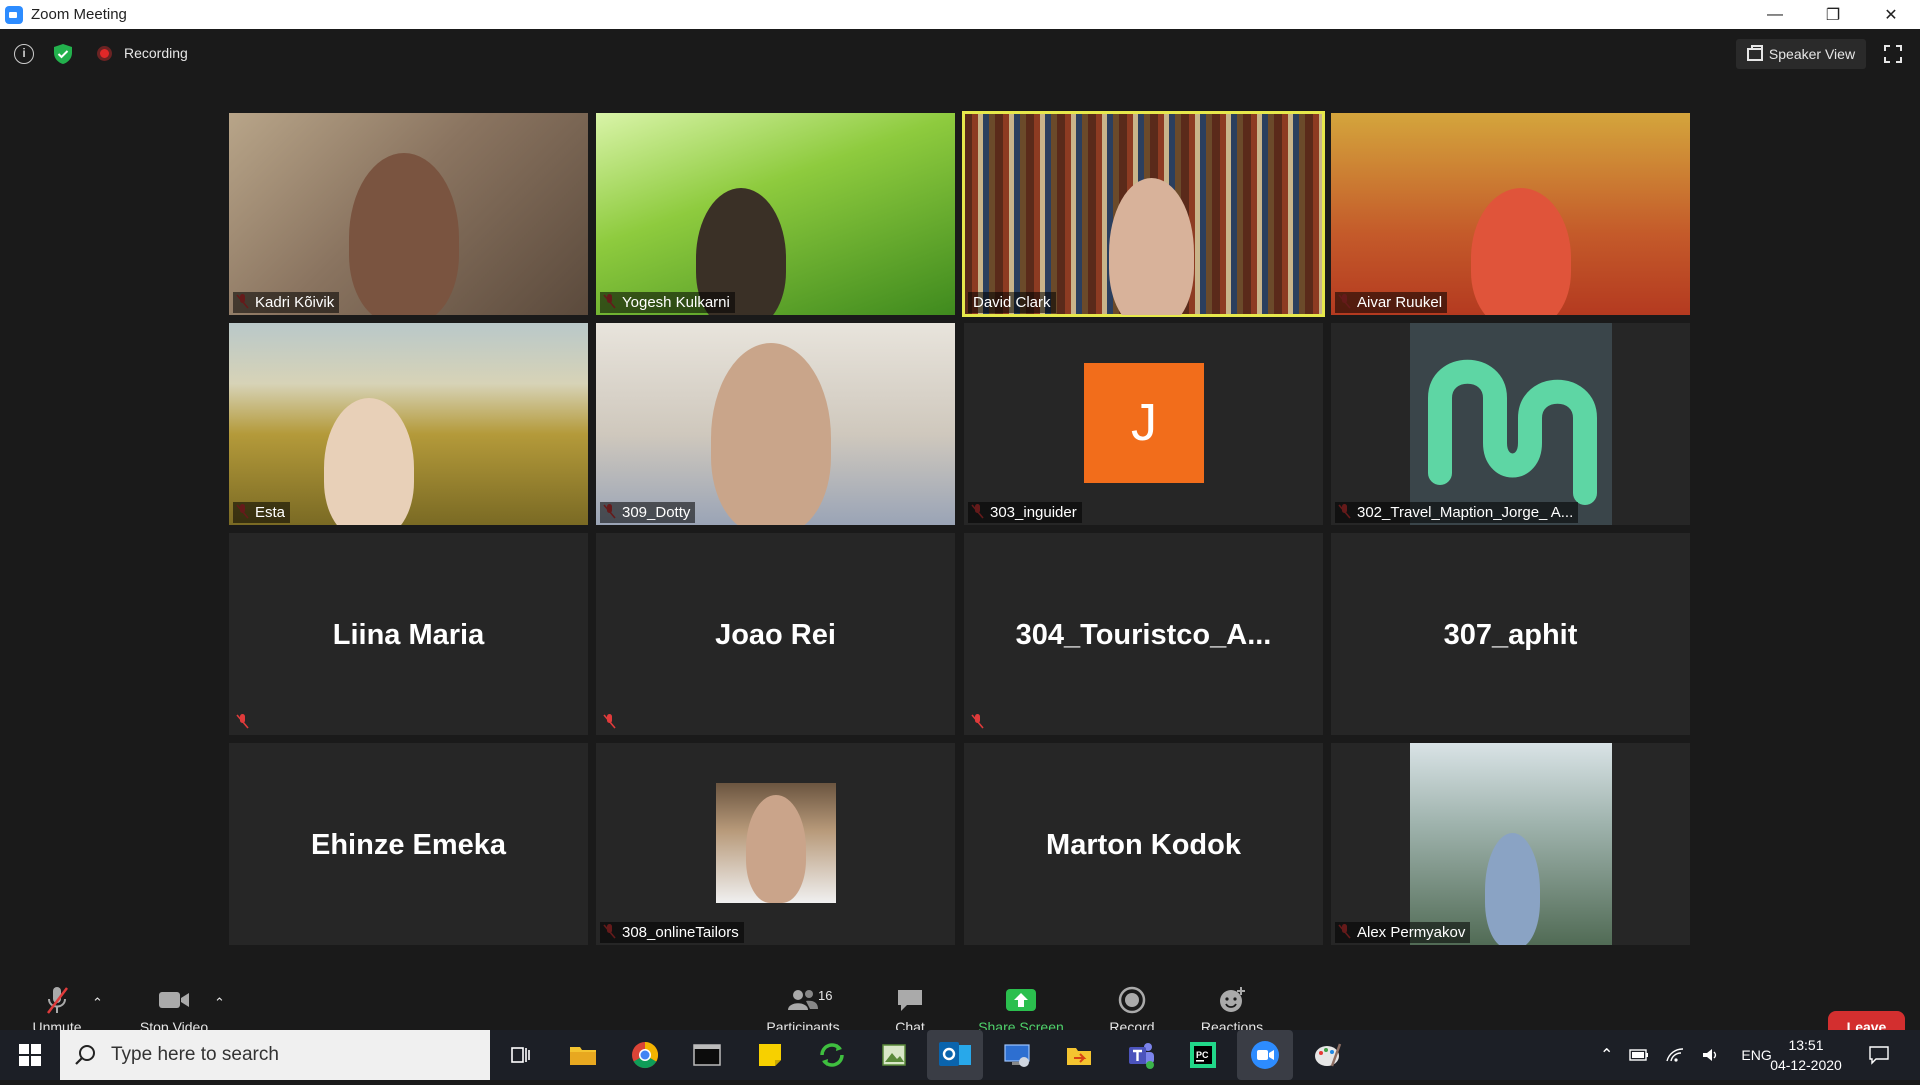 The height and width of the screenshot is (1085, 1920). I want to click on video-tile: Aivar Ruukel, so click(1510, 214).